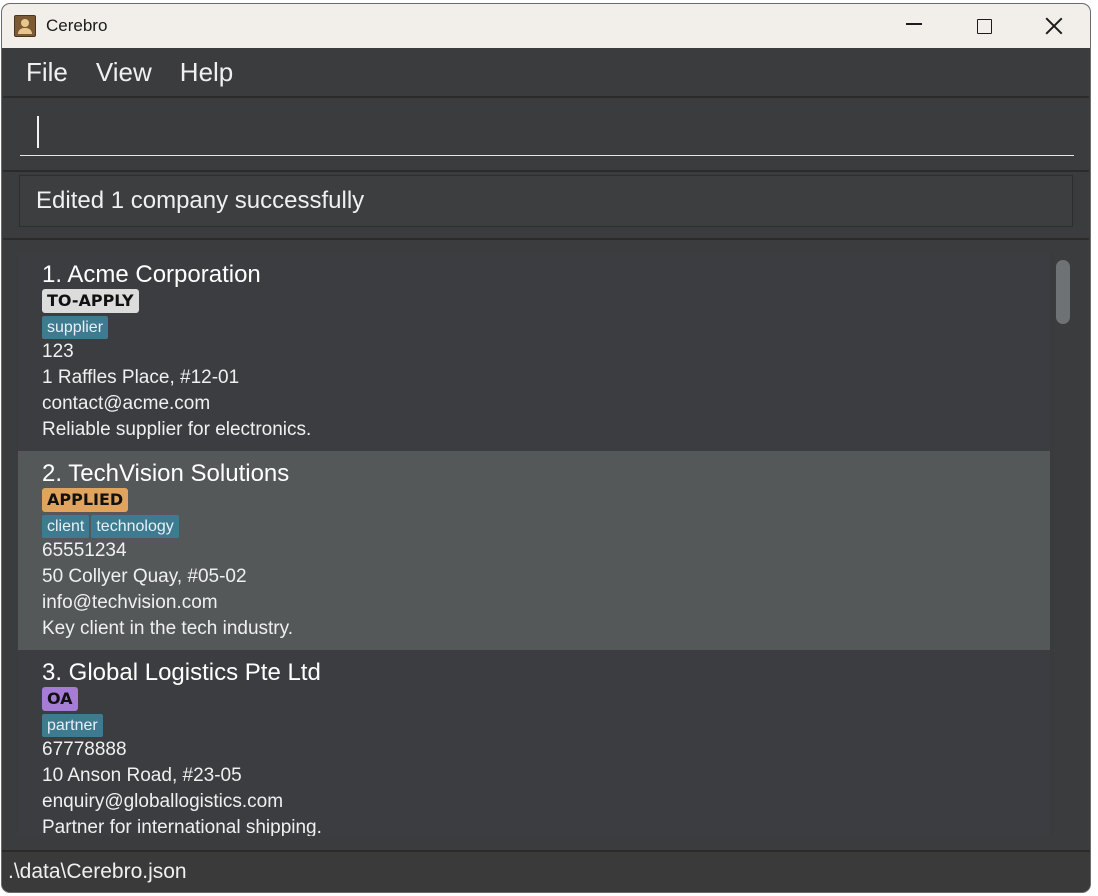 The image size is (1098, 896). What do you see at coordinates (206, 72) in the screenshot?
I see `menu-help: Help` at bounding box center [206, 72].